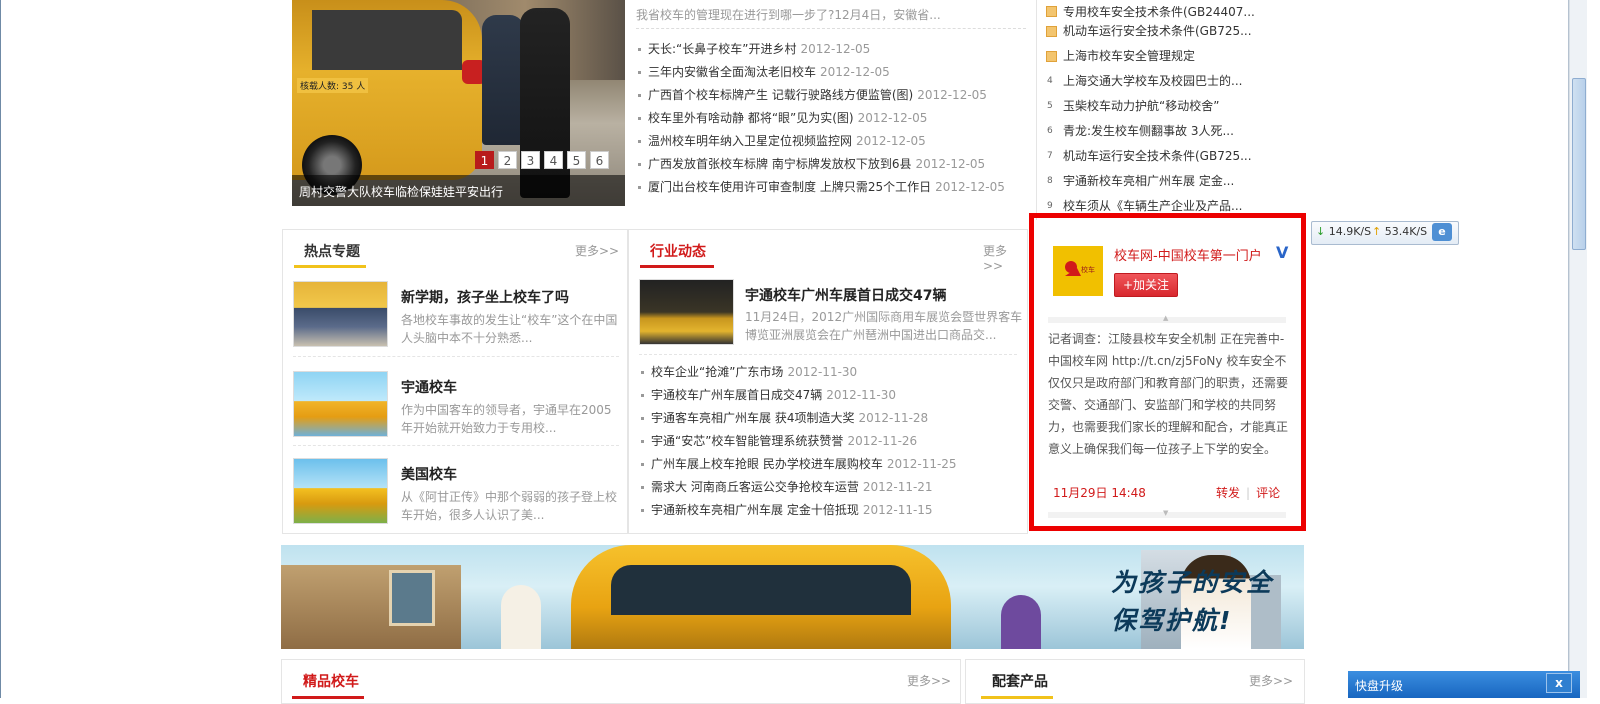 This screenshot has height=704, width=1600. I want to click on news-item: 天长:“长鼻子校车”开进乡村 2012-12-05, so click(836, 49).